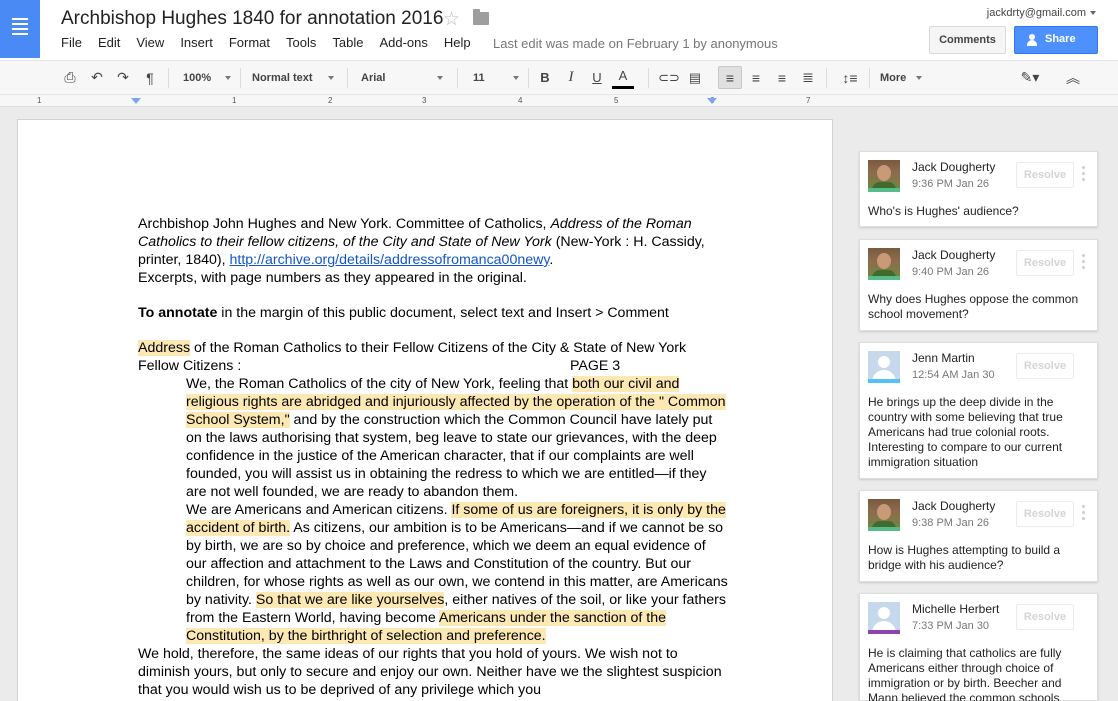 The image size is (1118, 701). I want to click on salutation-line: Fellow Citizens : PAGE 3, so click(433, 366).